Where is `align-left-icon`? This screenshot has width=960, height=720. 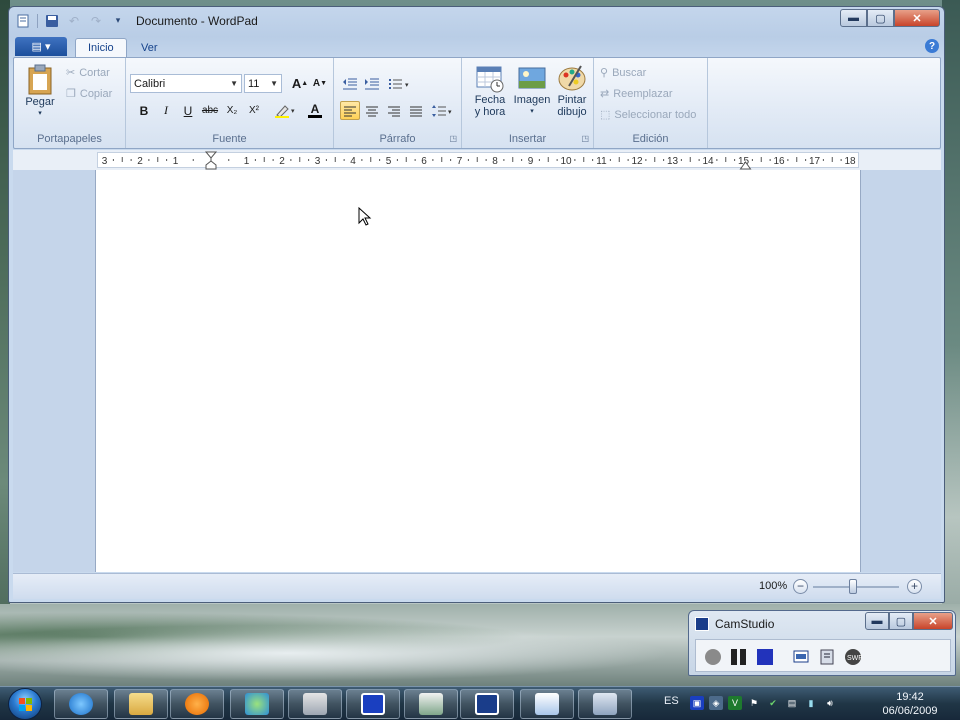 align-left-icon is located at coordinates (350, 110).